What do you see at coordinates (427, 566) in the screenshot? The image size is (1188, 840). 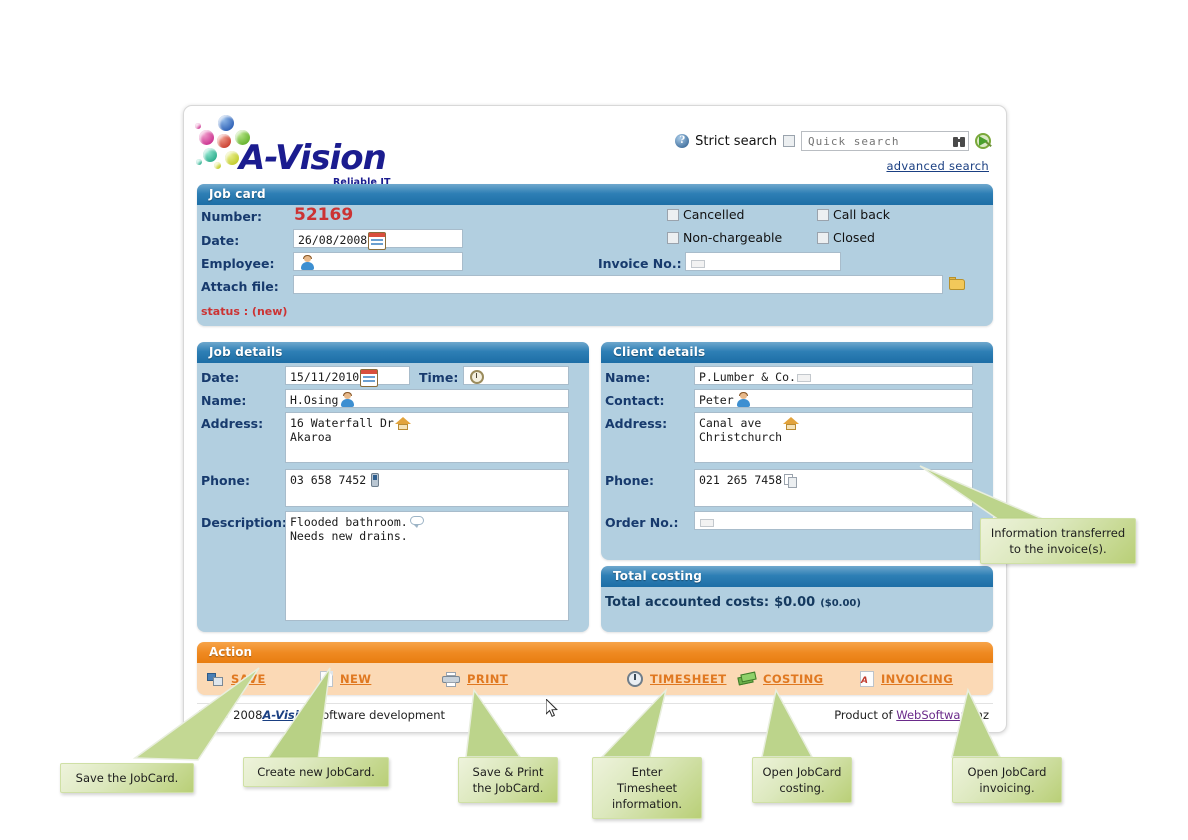 I see `jd-description-field: Flooded bathroom. Needs new drains.` at bounding box center [427, 566].